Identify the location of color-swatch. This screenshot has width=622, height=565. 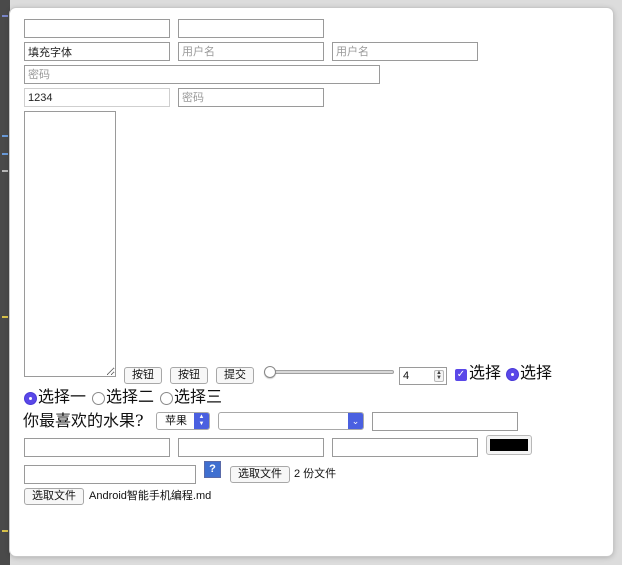
(509, 445).